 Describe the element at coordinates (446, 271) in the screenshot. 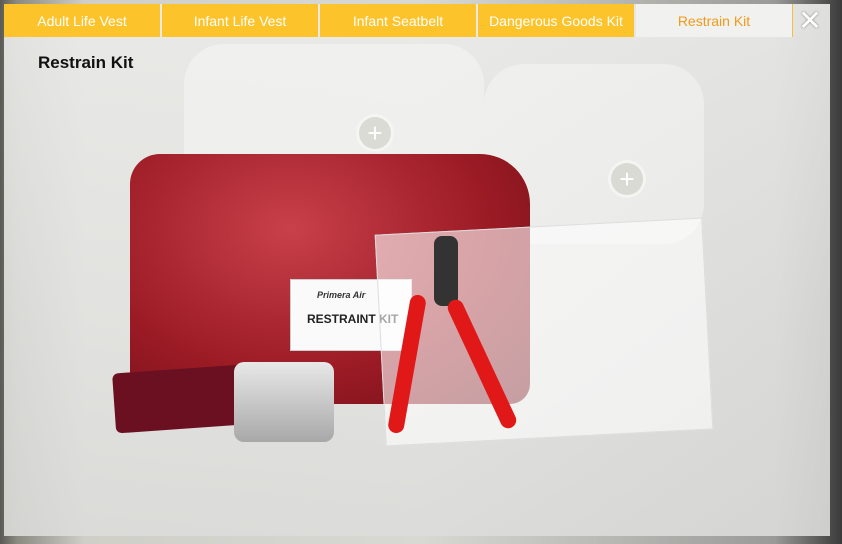

I see `plier-head` at that location.